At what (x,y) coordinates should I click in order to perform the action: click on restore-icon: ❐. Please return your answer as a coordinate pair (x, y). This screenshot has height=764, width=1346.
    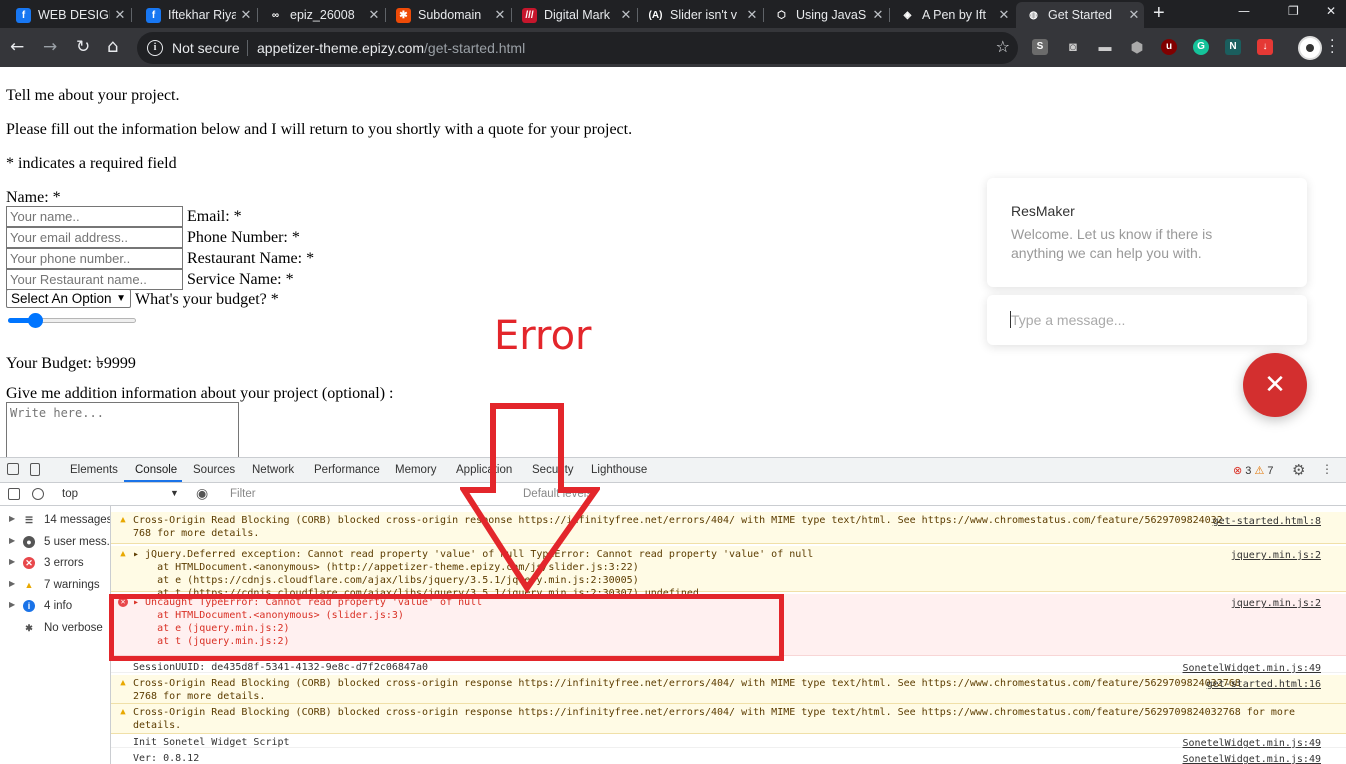
    Looking at the image, I should click on (1293, 11).